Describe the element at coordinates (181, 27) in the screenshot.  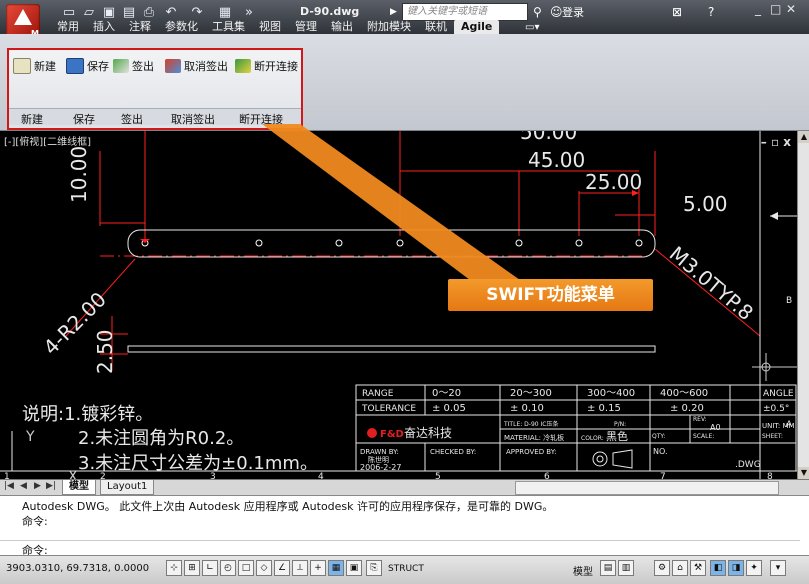
I see `tab-3: 参数化` at that location.